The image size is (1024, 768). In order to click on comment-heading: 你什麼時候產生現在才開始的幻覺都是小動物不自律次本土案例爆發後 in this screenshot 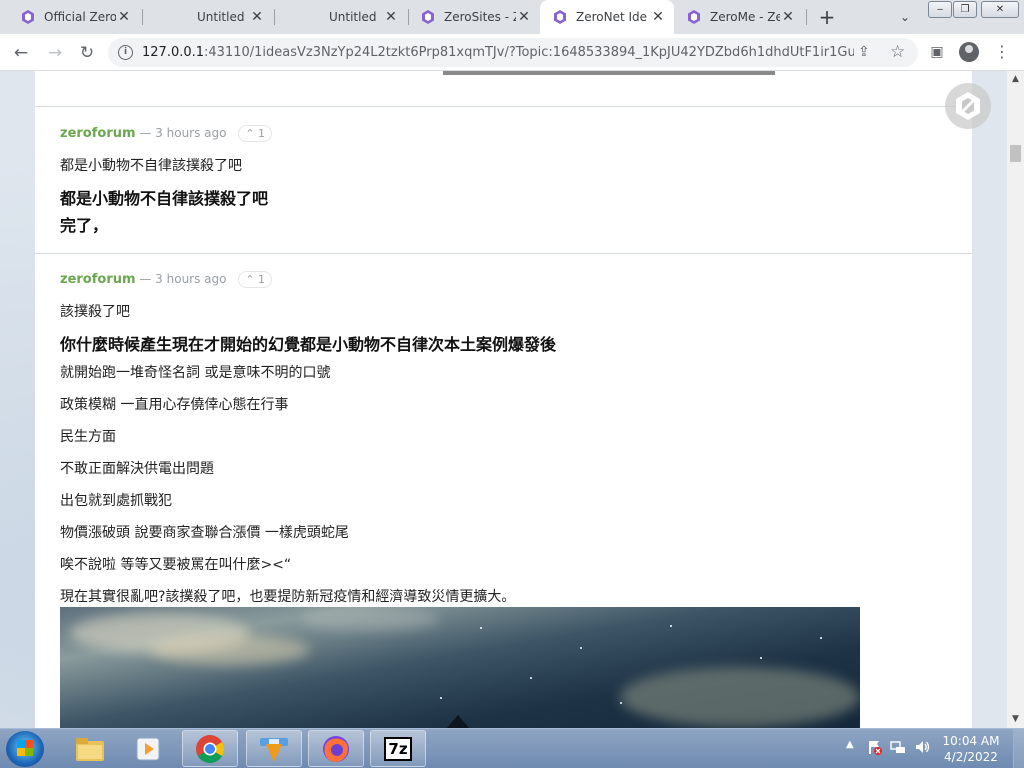, I will do `click(308, 344)`.